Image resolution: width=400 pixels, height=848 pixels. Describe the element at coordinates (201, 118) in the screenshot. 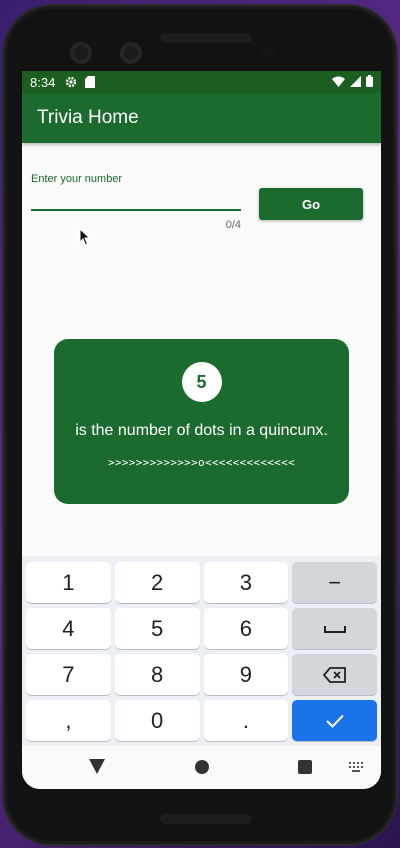

I see `app-bar: Trivia Home` at that location.